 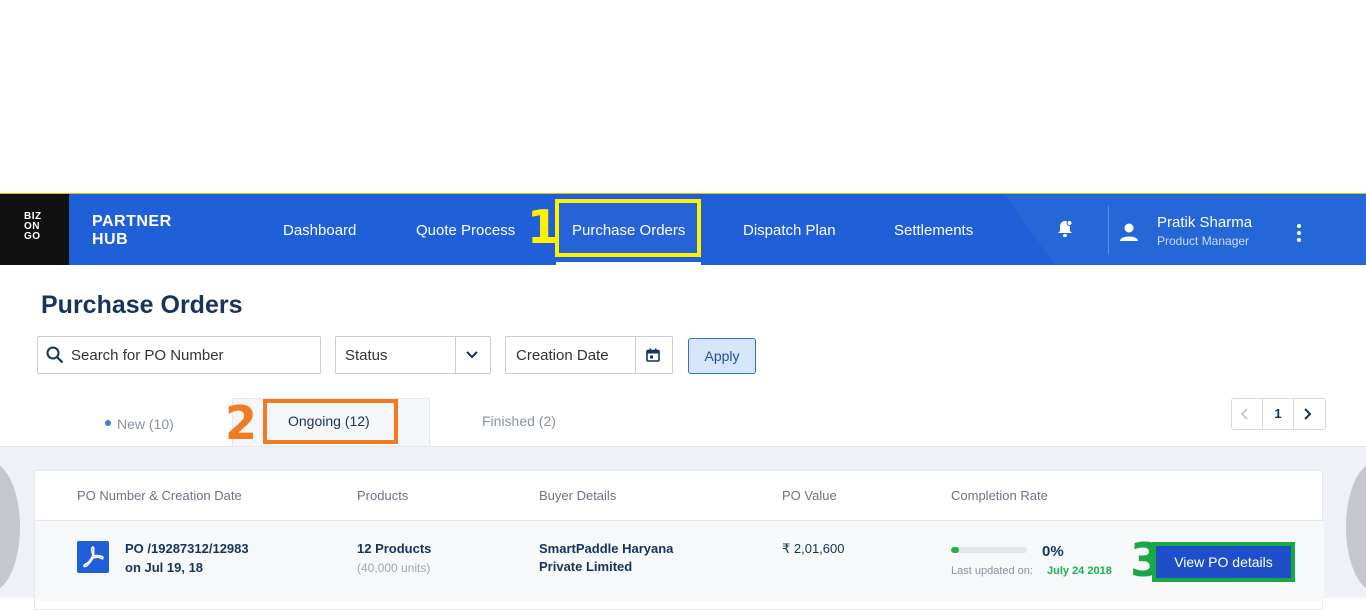 I want to click on calendar-icon, so click(x=653, y=355).